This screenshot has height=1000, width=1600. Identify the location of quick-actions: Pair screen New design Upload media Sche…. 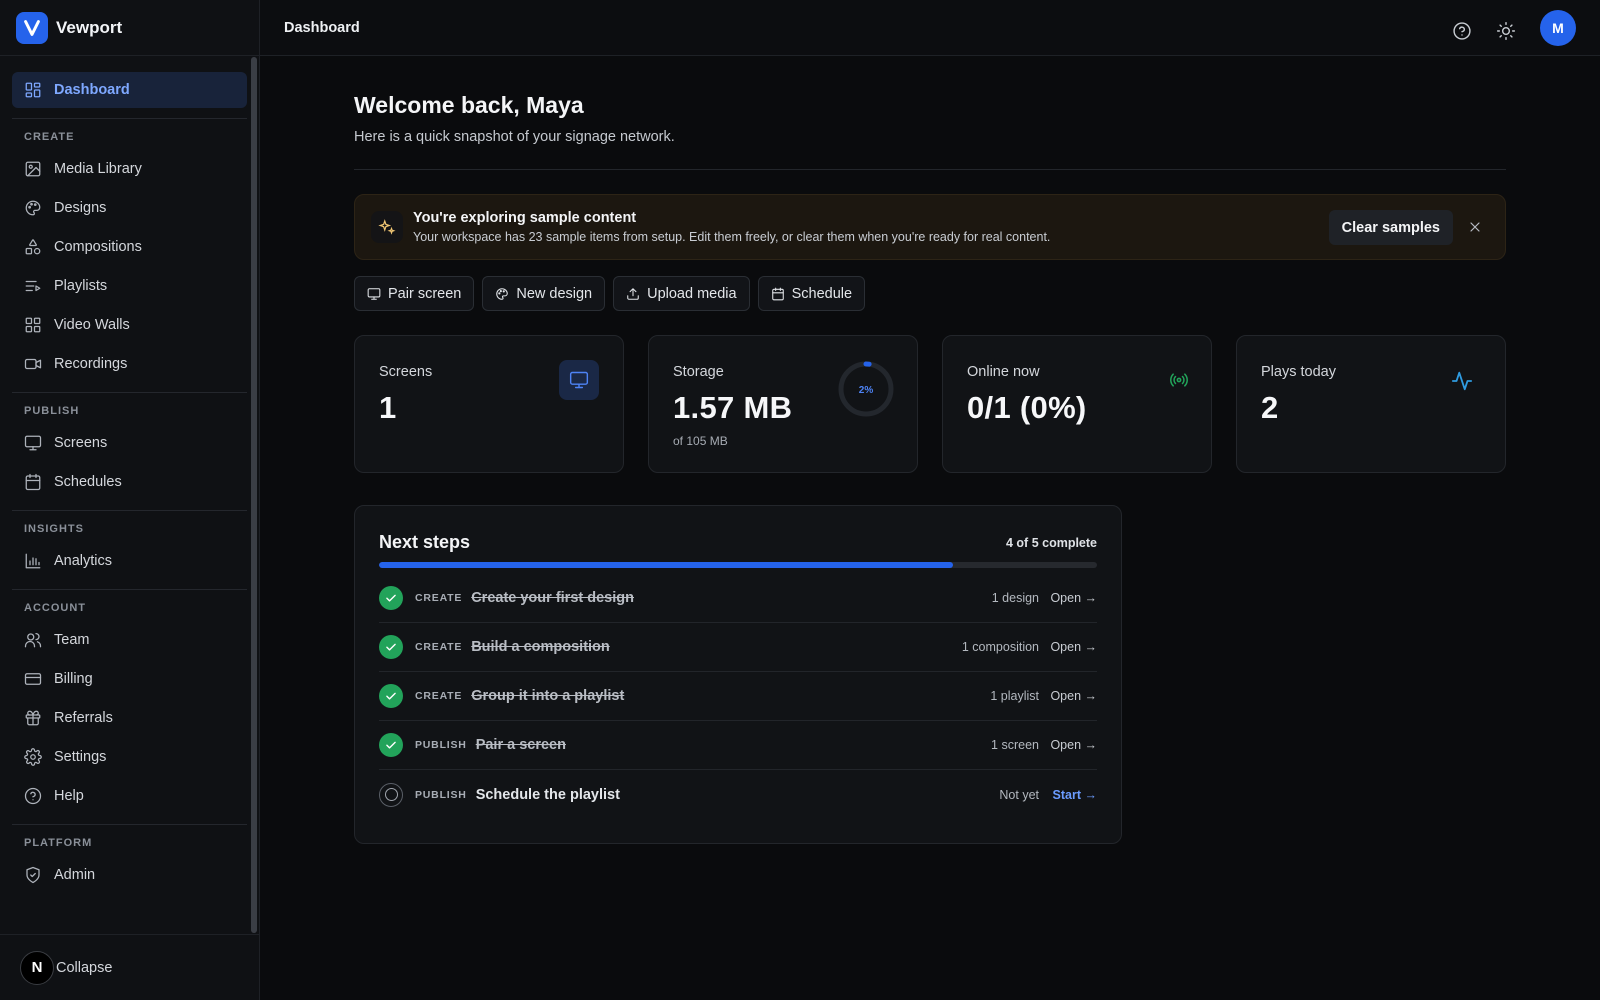
(930, 293).